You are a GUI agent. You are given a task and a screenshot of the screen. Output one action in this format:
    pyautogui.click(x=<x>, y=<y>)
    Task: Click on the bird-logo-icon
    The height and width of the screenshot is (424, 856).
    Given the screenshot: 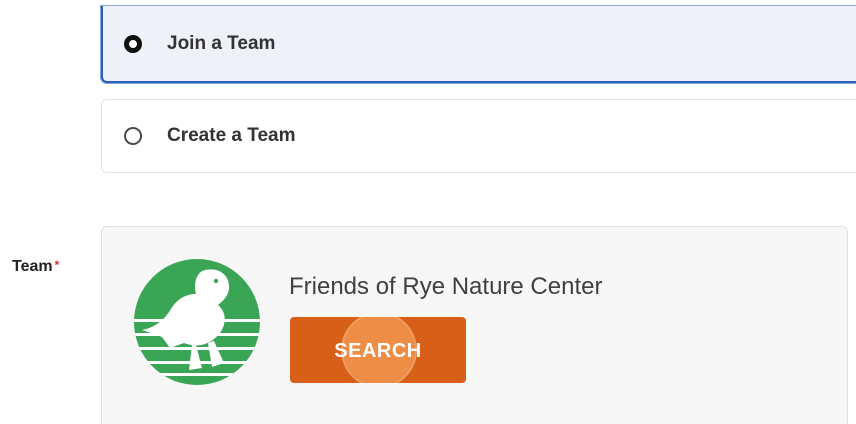 What is the action you would take?
    pyautogui.click(x=197, y=322)
    